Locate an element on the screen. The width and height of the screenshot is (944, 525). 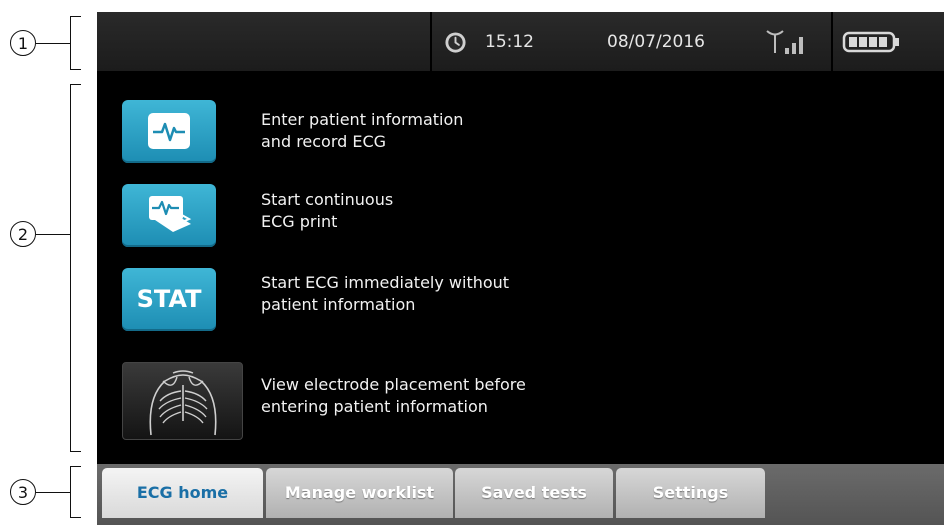
record-ecg-line-1: Enter patient information is located at coordinates (362, 119).